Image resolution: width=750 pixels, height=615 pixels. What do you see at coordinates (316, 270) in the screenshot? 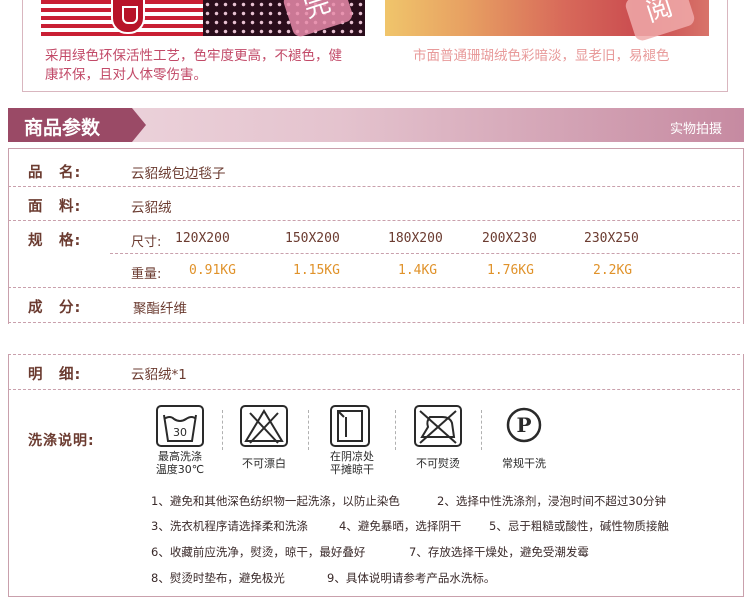
I see `weight-value: 1.15KG` at bounding box center [316, 270].